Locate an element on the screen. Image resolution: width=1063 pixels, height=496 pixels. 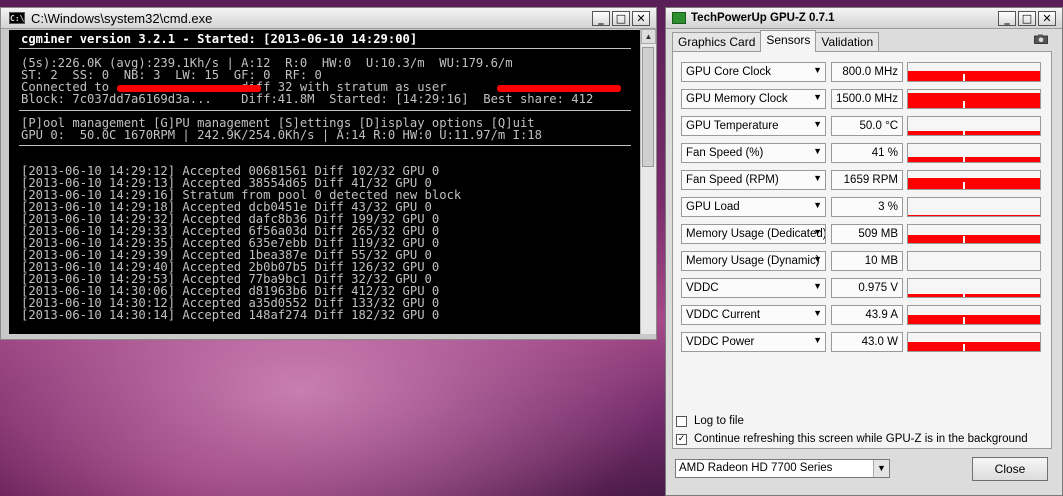
sensor-name-dropdown: VDDC Power ▼ is located at coordinates (753, 342).